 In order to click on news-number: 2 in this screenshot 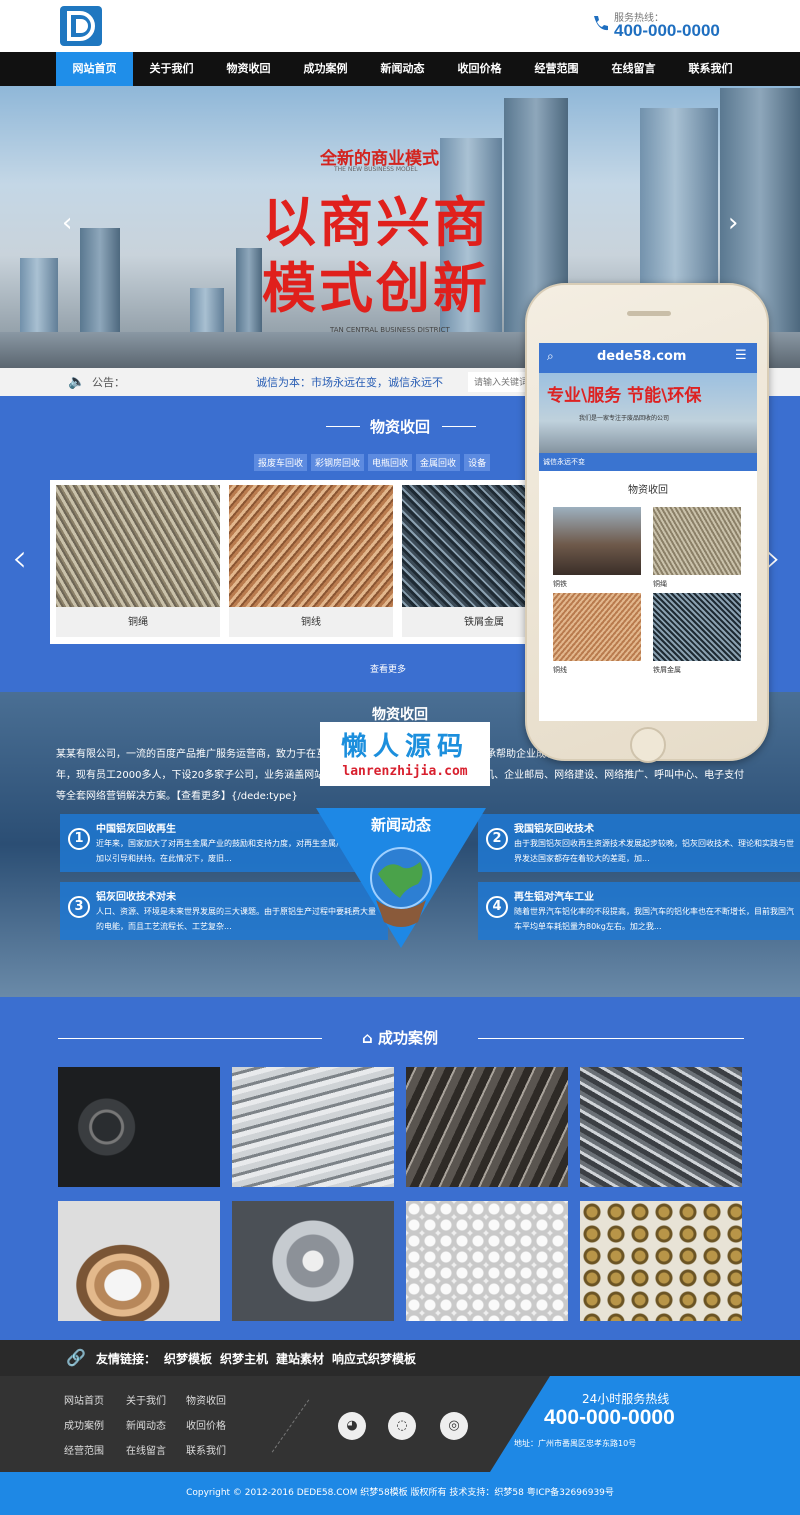, I will do `click(497, 839)`.